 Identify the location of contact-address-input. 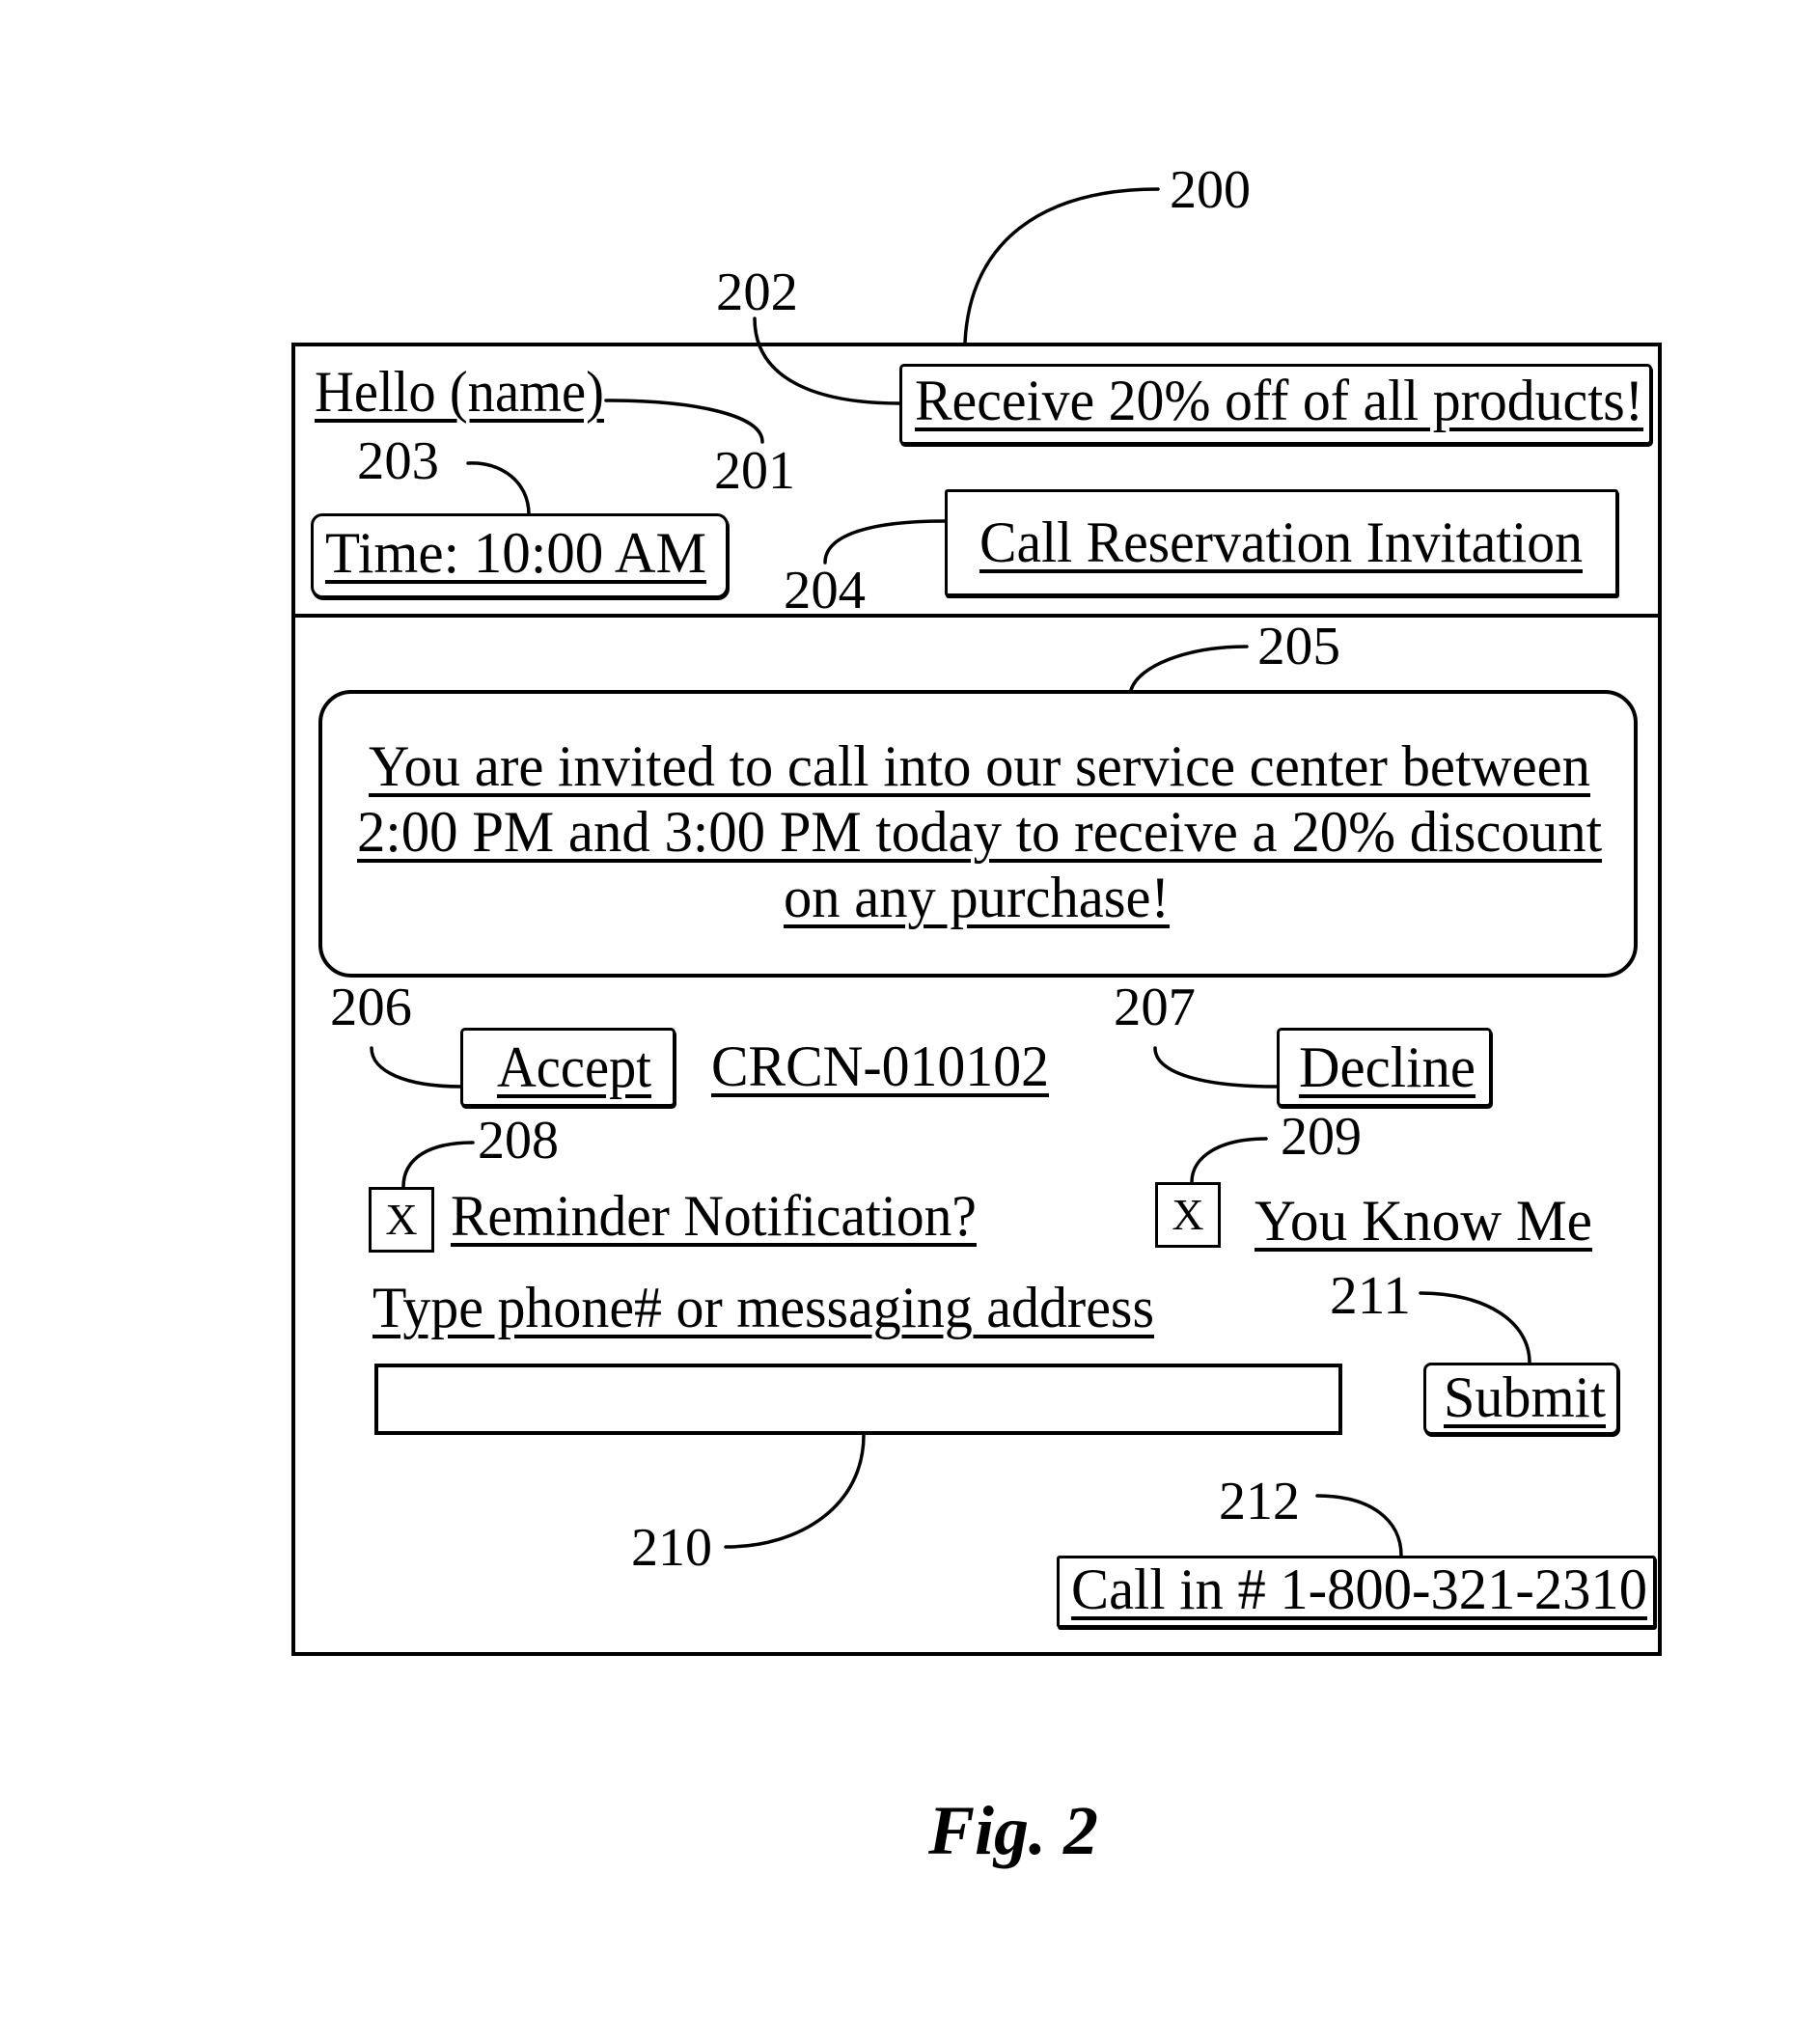
(858, 1399).